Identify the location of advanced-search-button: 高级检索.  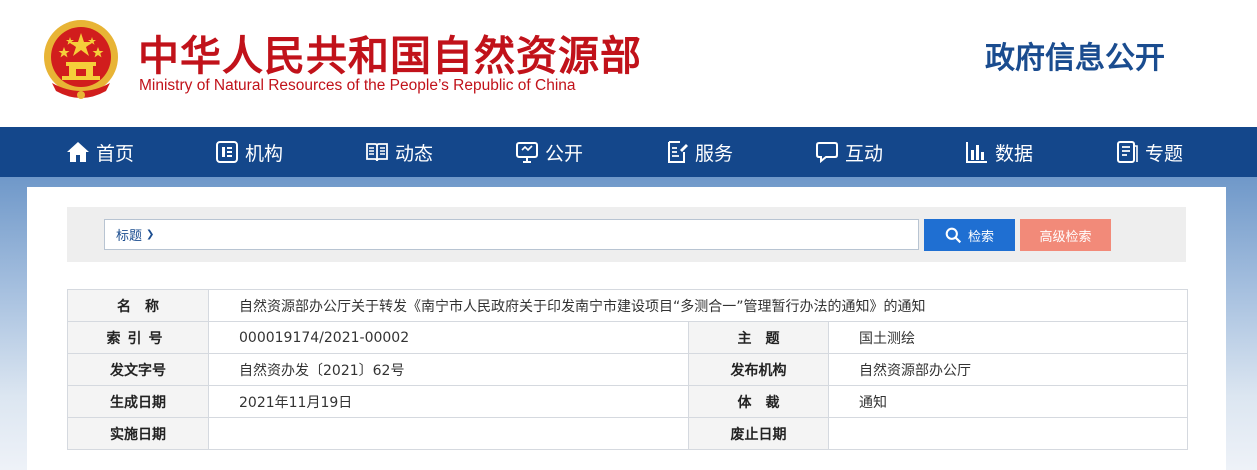
(1065, 235).